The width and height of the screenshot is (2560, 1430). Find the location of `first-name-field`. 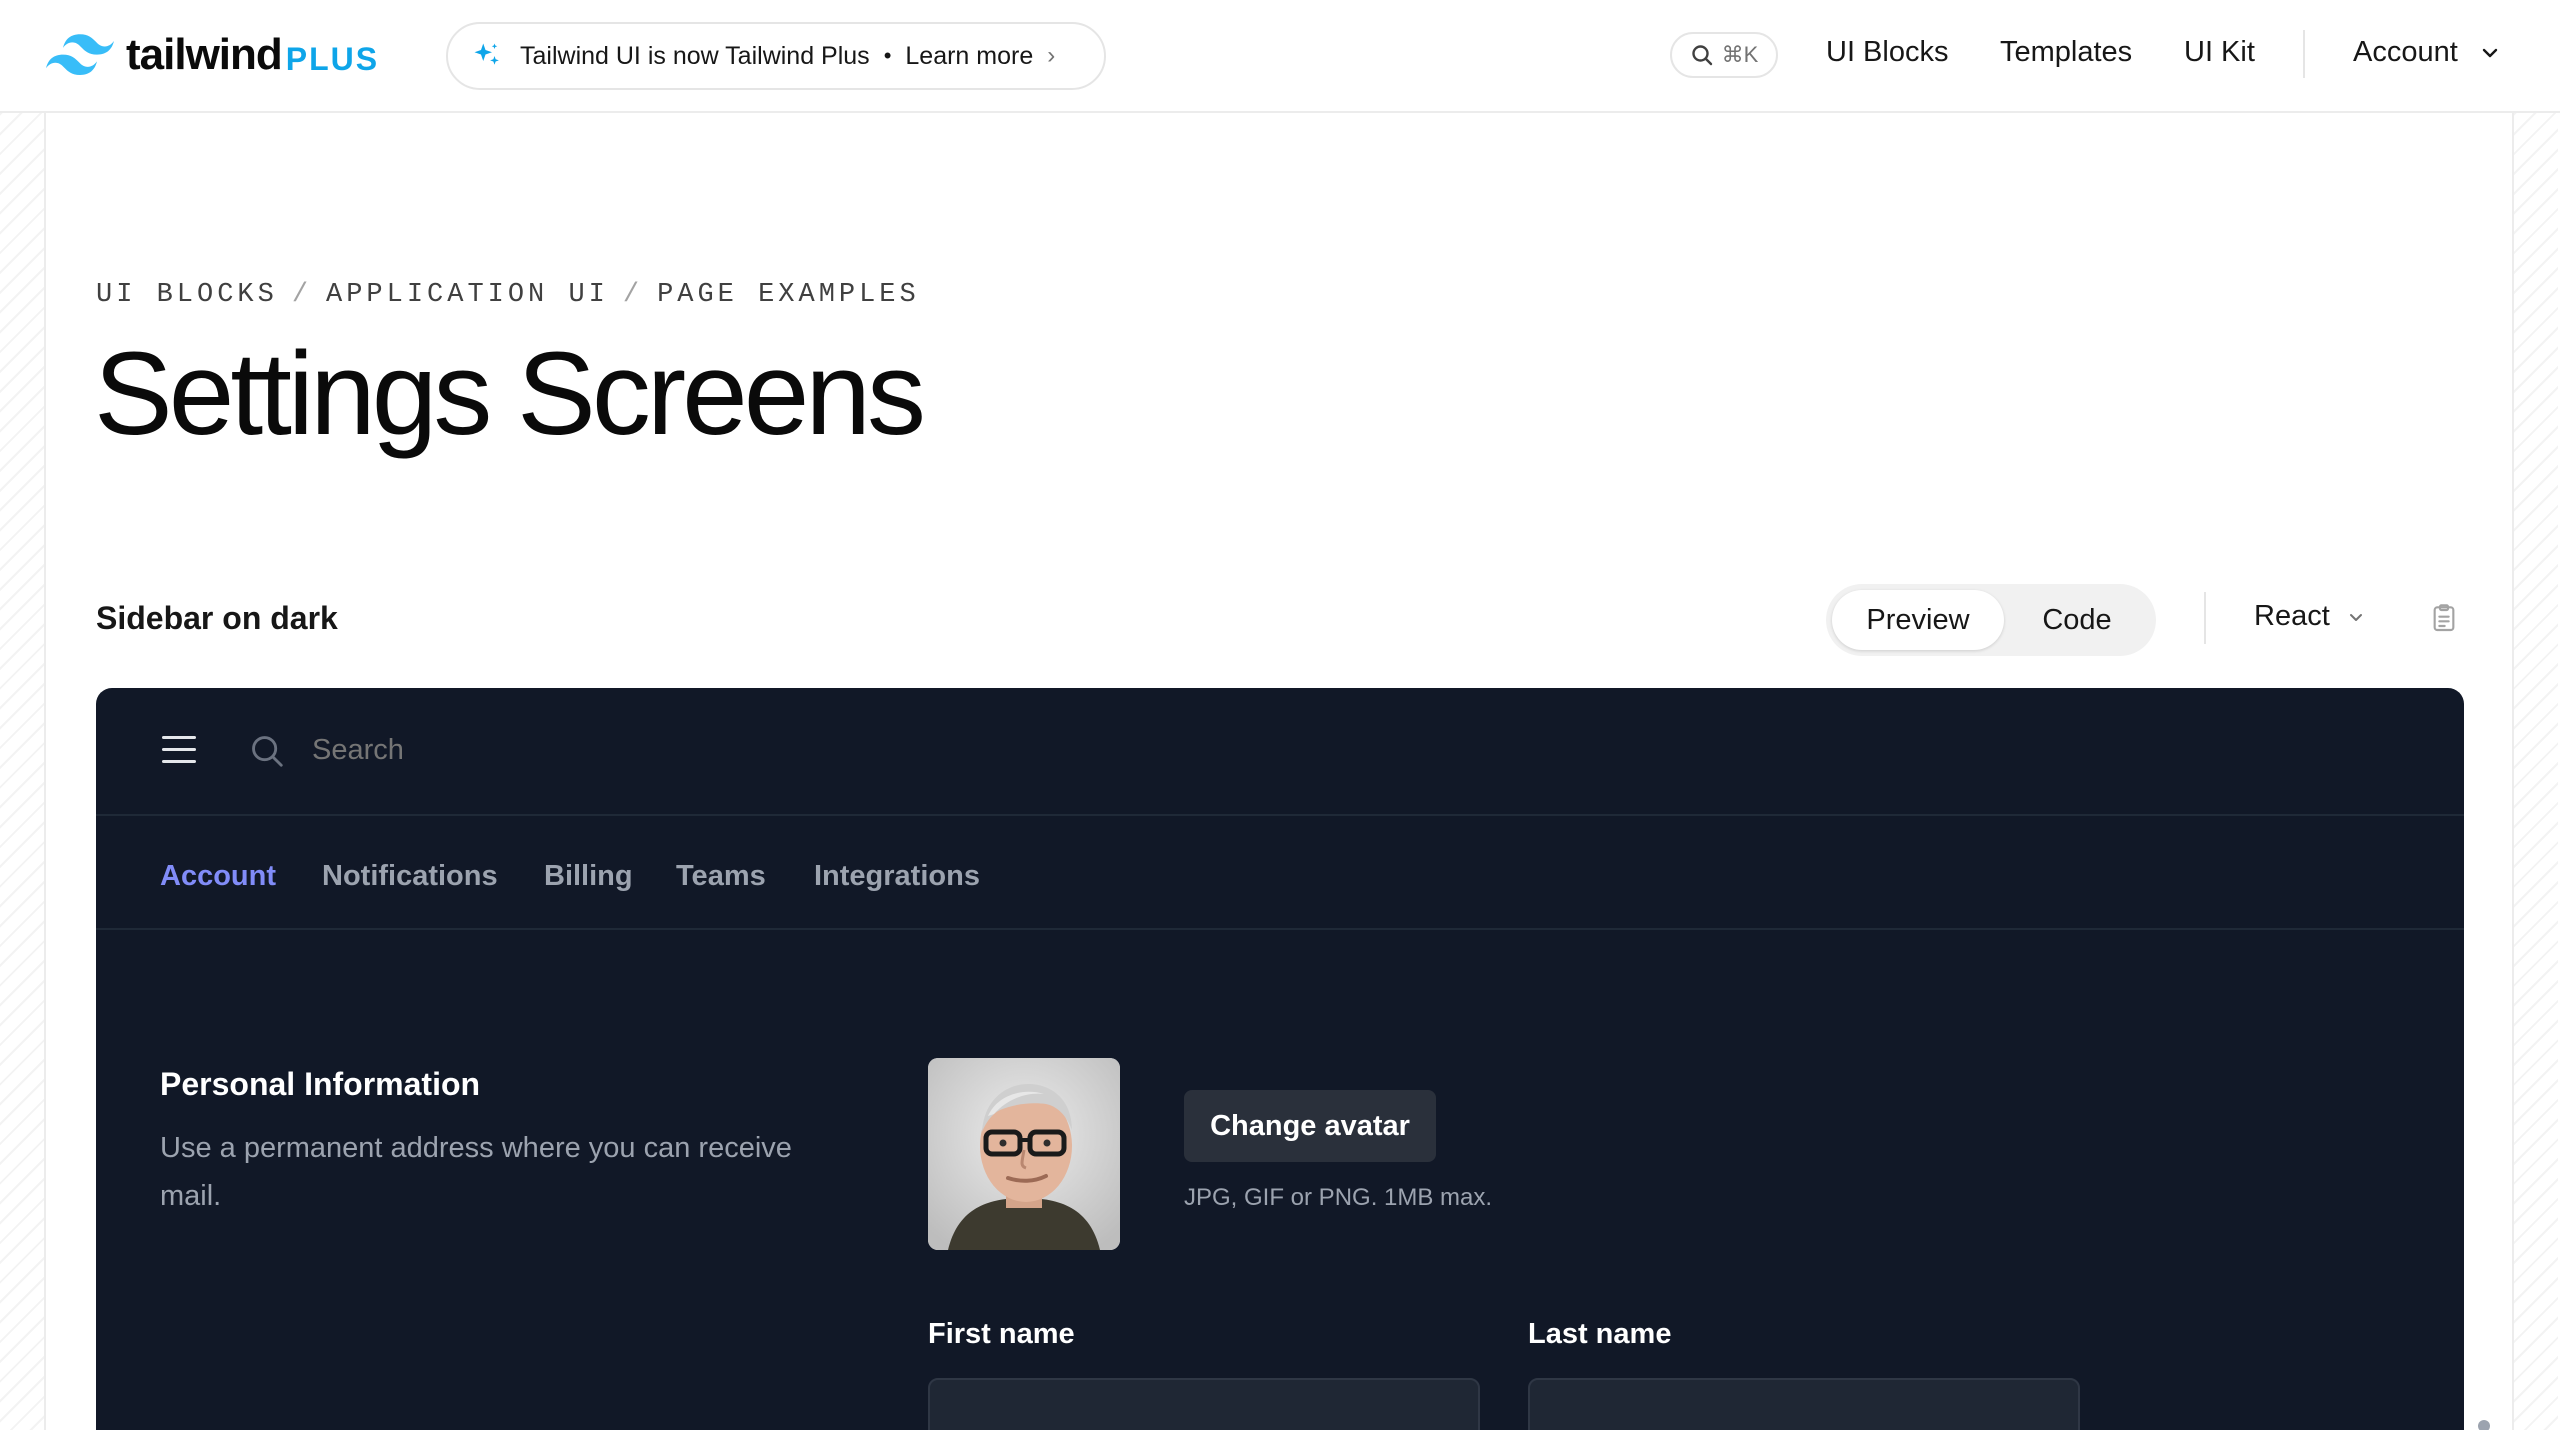

first-name-field is located at coordinates (1204, 1404).